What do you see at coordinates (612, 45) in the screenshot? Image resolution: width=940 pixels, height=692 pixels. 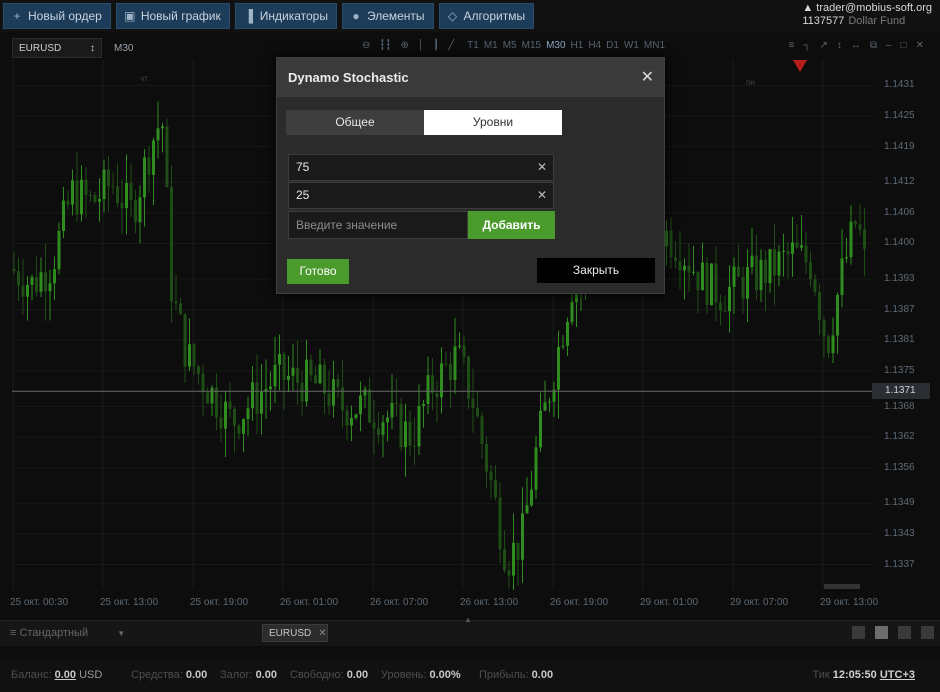 I see `timeframe-d1: D1` at bounding box center [612, 45].